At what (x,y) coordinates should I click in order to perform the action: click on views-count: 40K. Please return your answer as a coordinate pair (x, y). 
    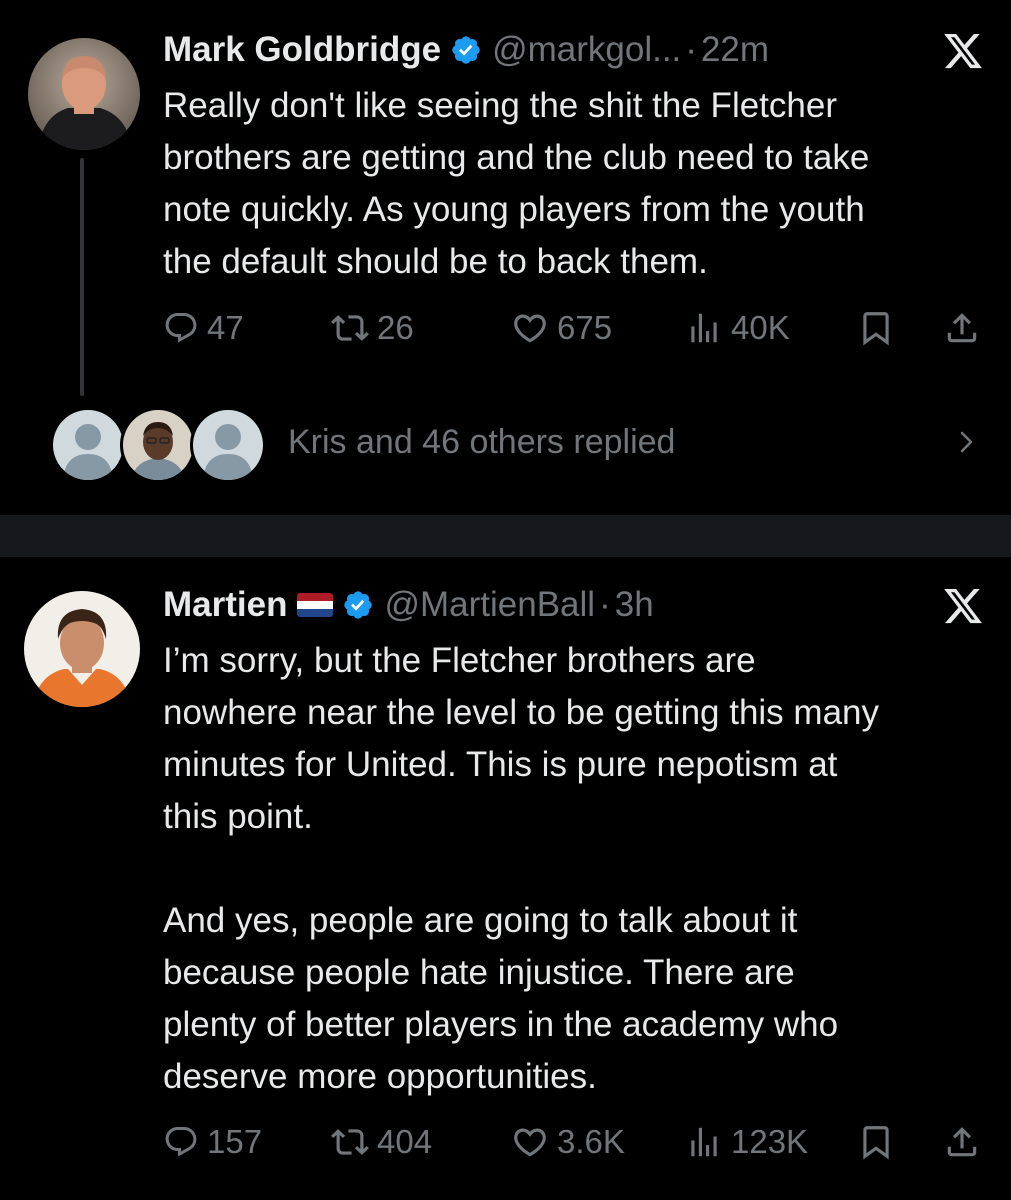
    Looking at the image, I should click on (760, 327).